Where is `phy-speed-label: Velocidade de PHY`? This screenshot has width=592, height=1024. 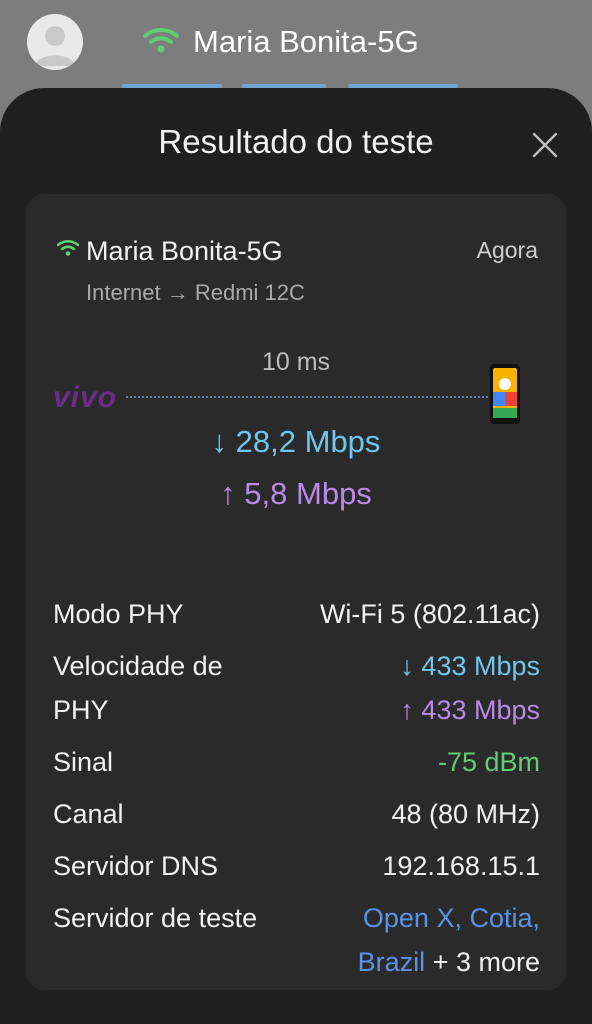 phy-speed-label: Velocidade de PHY is located at coordinates (138, 688).